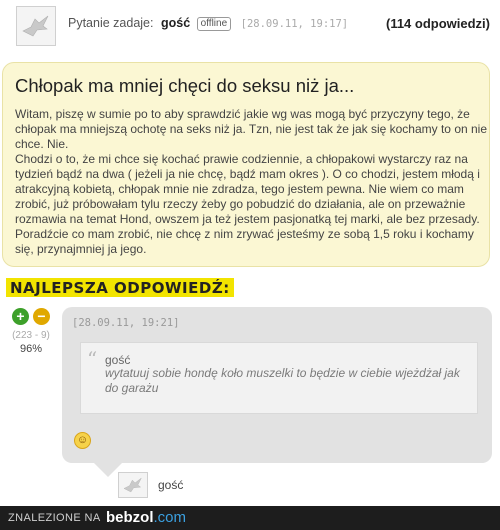  What do you see at coordinates (170, 517) in the screenshot?
I see `site-tld: .com` at bounding box center [170, 517].